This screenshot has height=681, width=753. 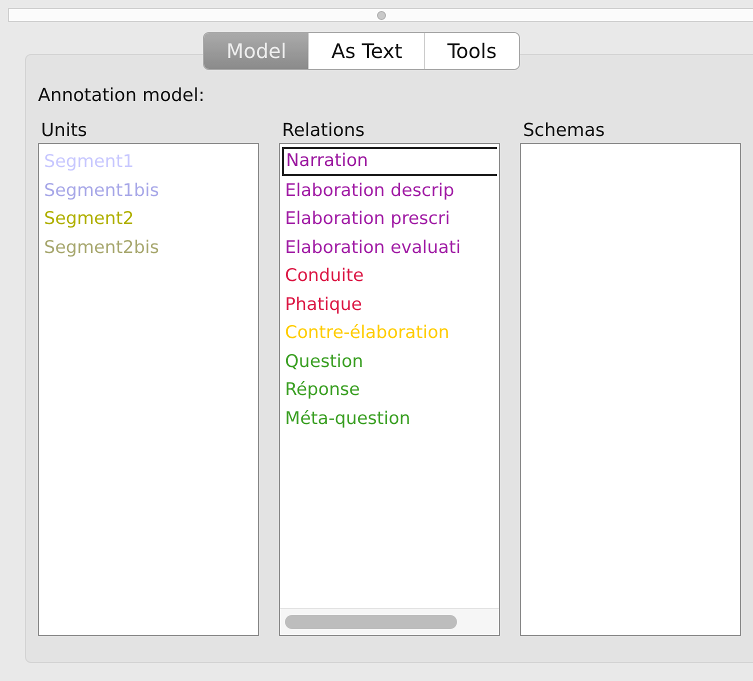 What do you see at coordinates (389, 418) in the screenshot?
I see `list-item: Méta-question` at bounding box center [389, 418].